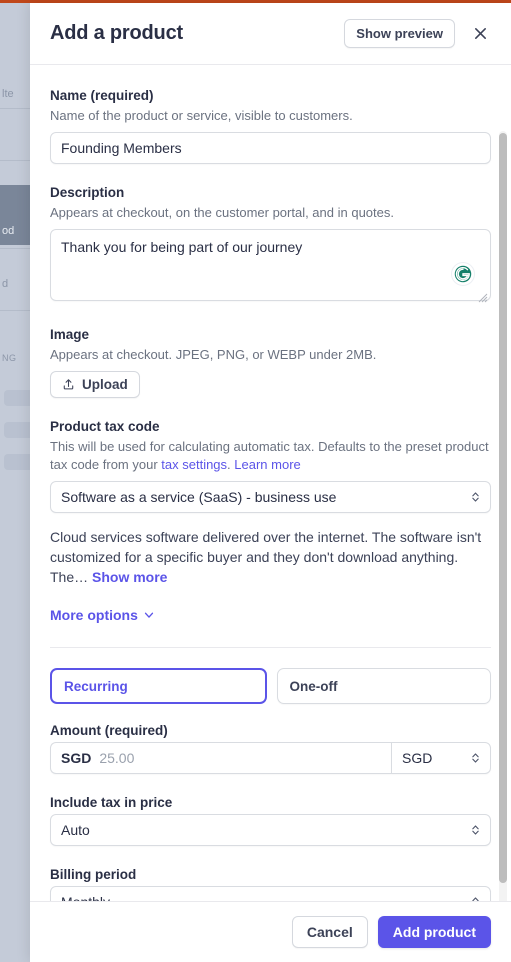  I want to click on include-tax-selected-value: Auto, so click(75, 830).